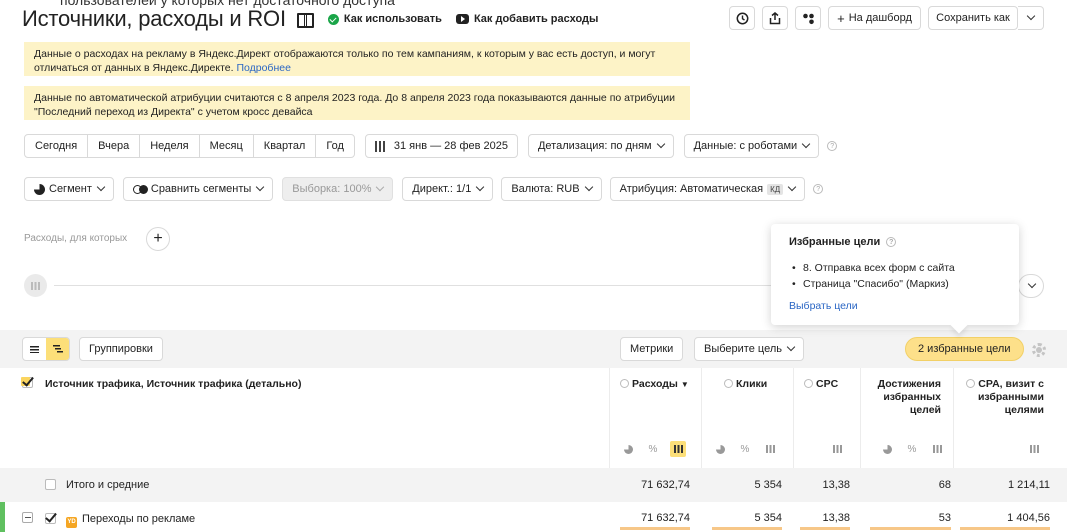 The width and height of the screenshot is (1067, 532). I want to click on expenses-underline, so click(655, 528).